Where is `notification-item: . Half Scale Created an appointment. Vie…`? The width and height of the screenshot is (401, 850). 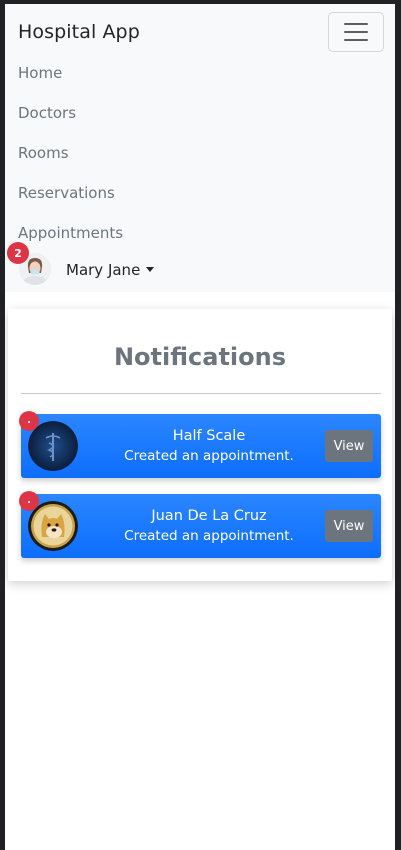
notification-item: . Half Scale Created an appointment. Vie… is located at coordinates (200, 444).